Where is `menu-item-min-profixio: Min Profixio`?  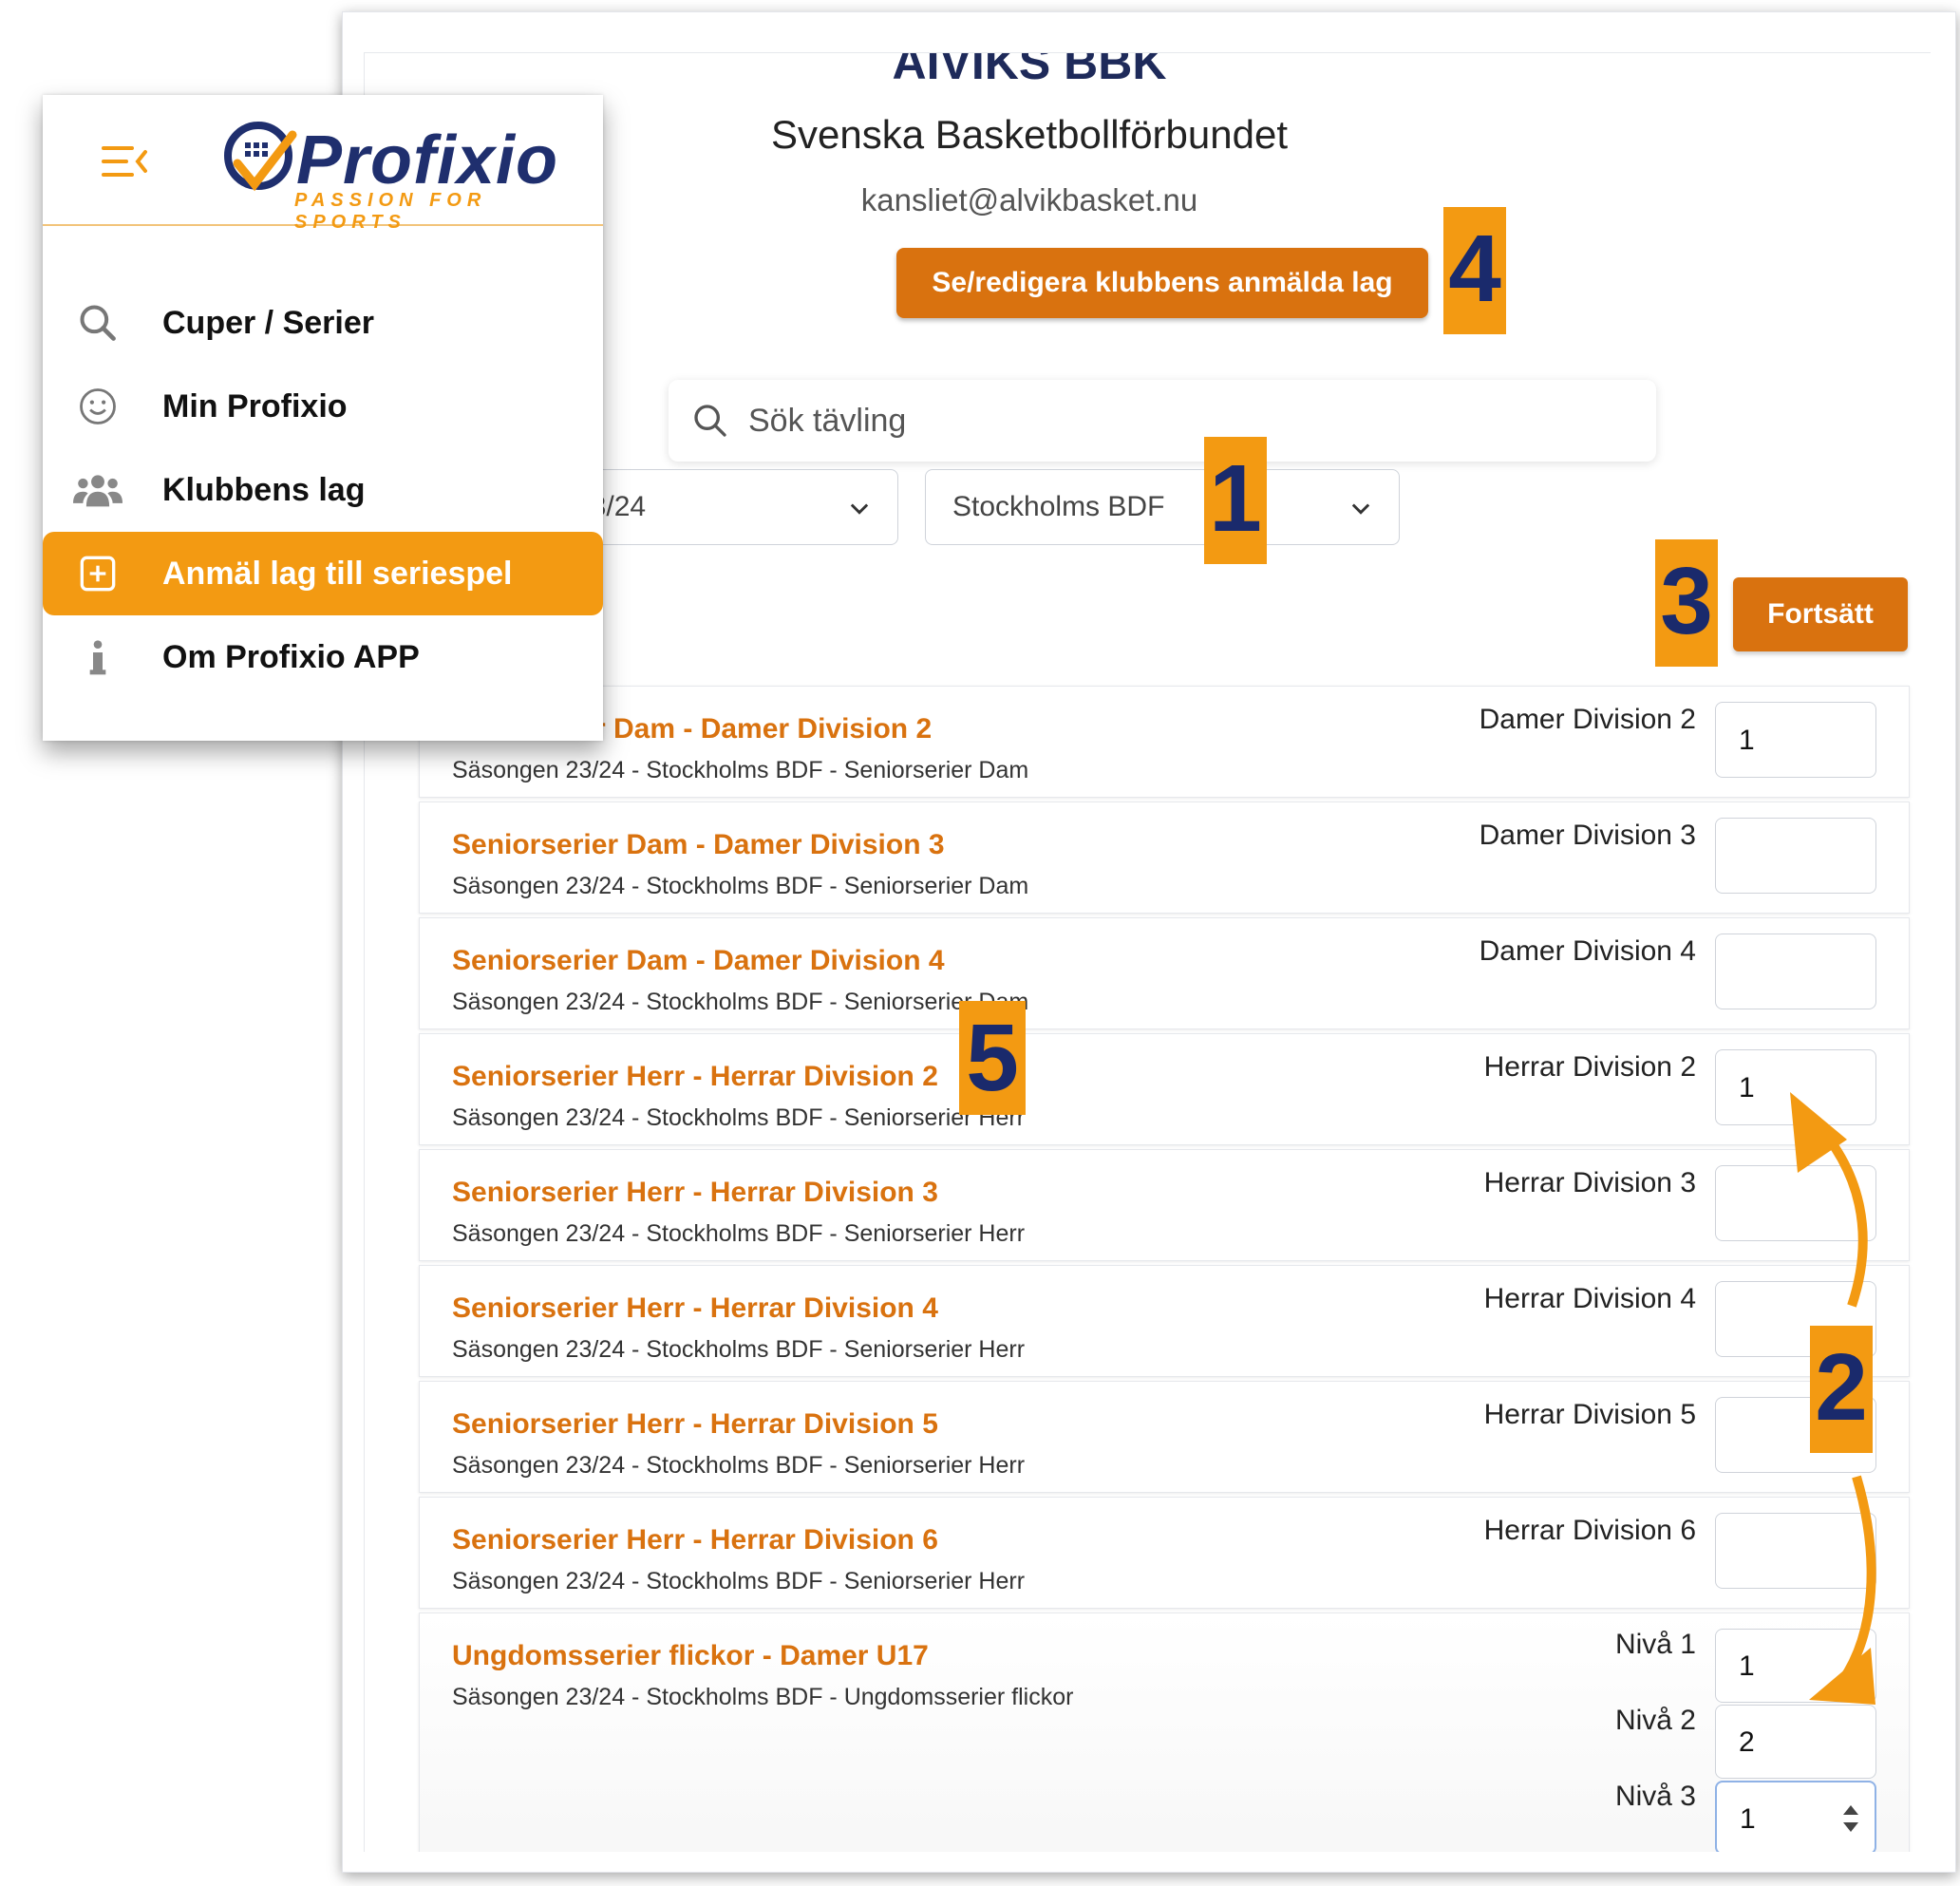
menu-item-min-profixio: Min Profixio is located at coordinates (323, 406).